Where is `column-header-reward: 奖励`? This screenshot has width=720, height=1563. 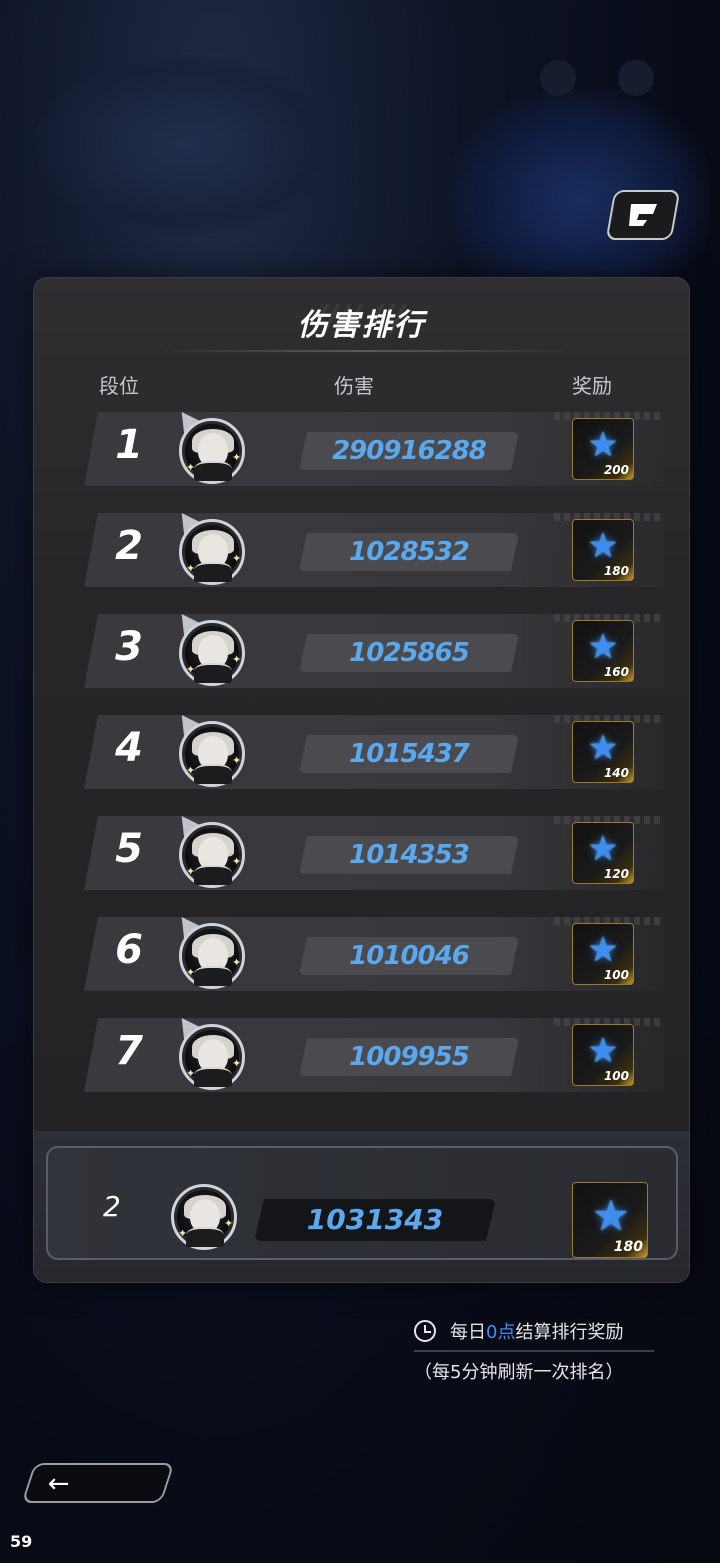
column-header-reward: 奖励 is located at coordinates (592, 386).